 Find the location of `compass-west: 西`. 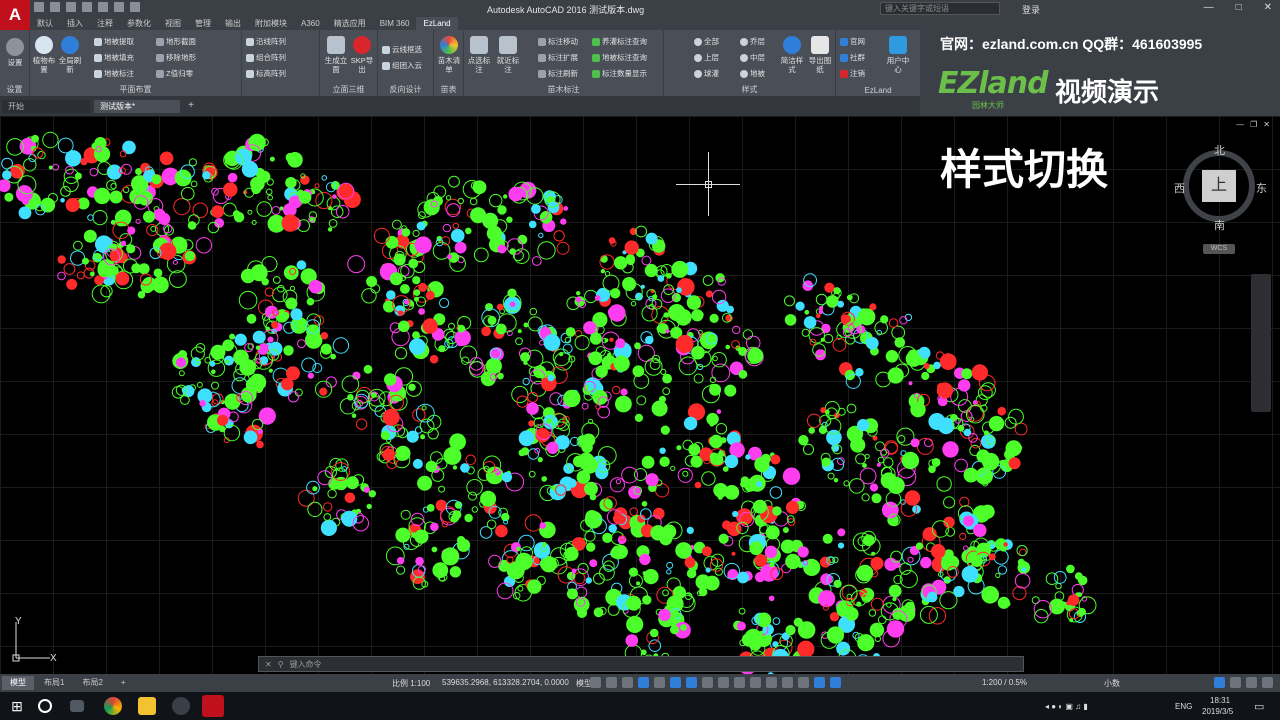

compass-west: 西 is located at coordinates (1179, 188).